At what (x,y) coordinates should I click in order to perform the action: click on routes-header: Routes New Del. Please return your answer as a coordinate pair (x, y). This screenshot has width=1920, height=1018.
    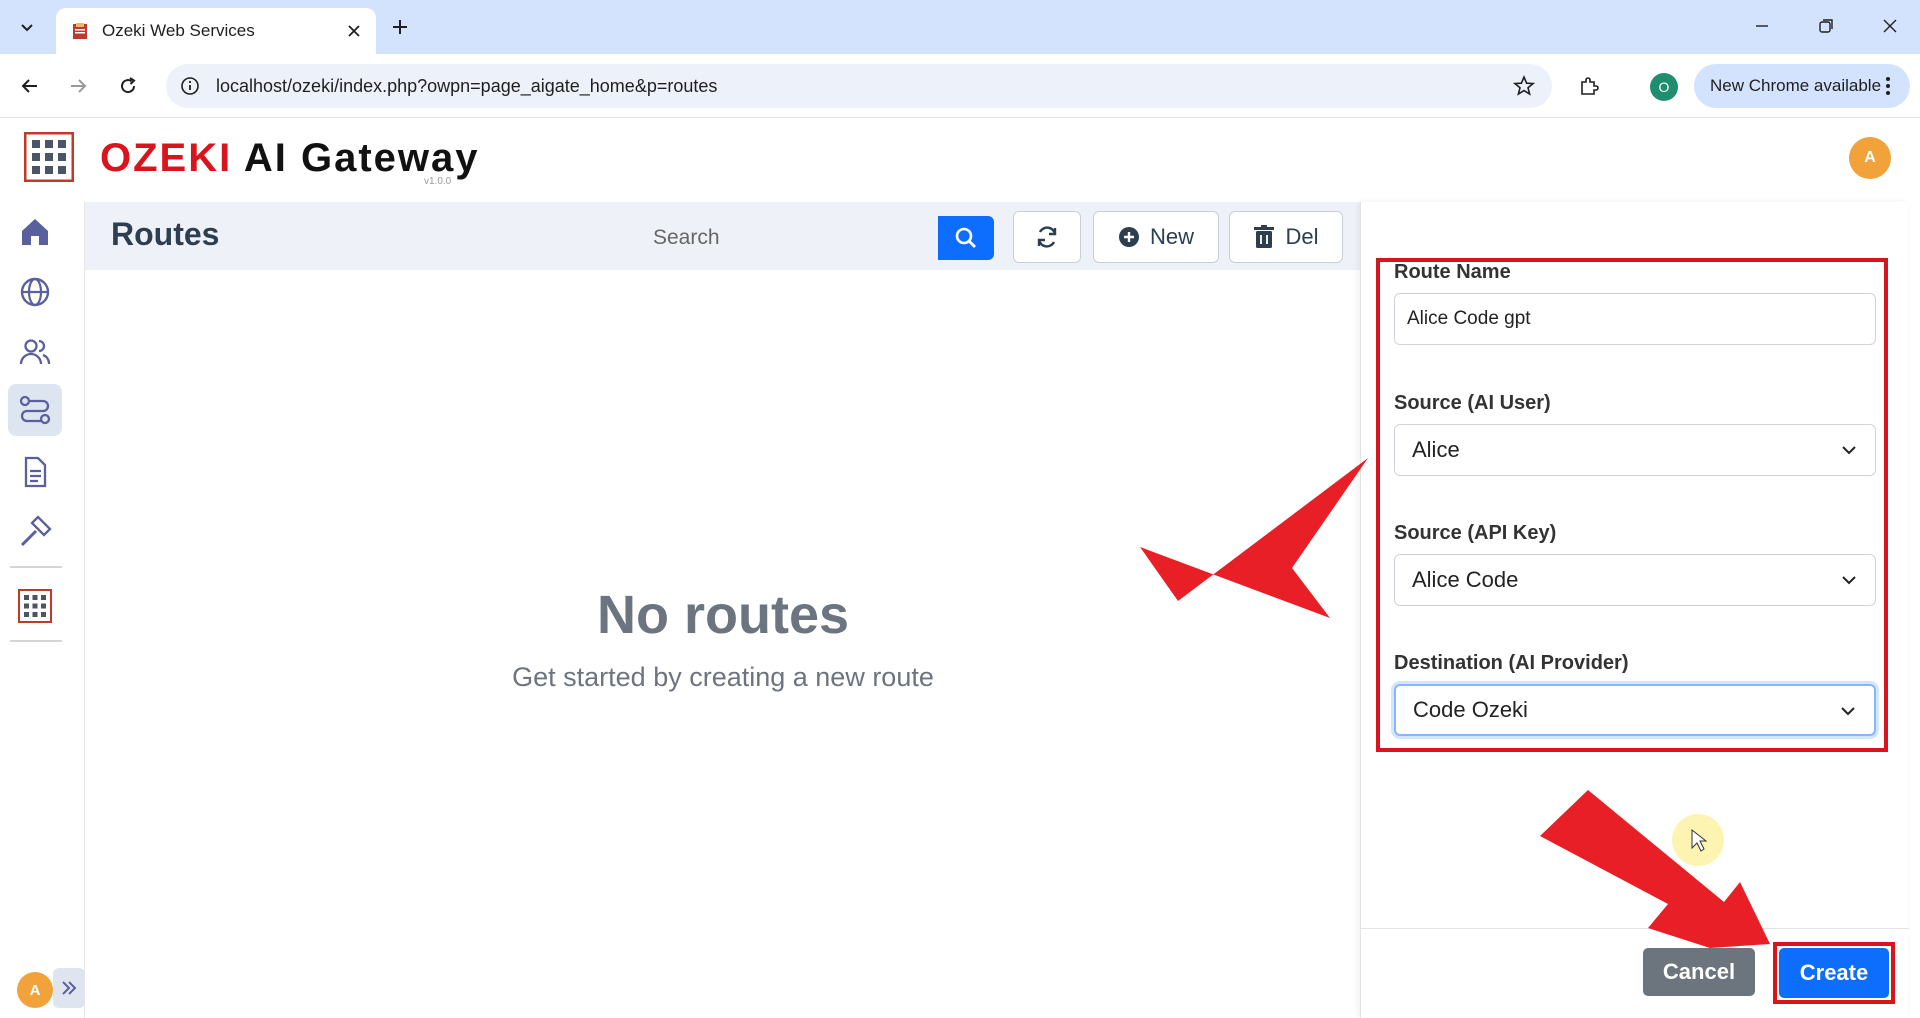
    Looking at the image, I should click on (723, 236).